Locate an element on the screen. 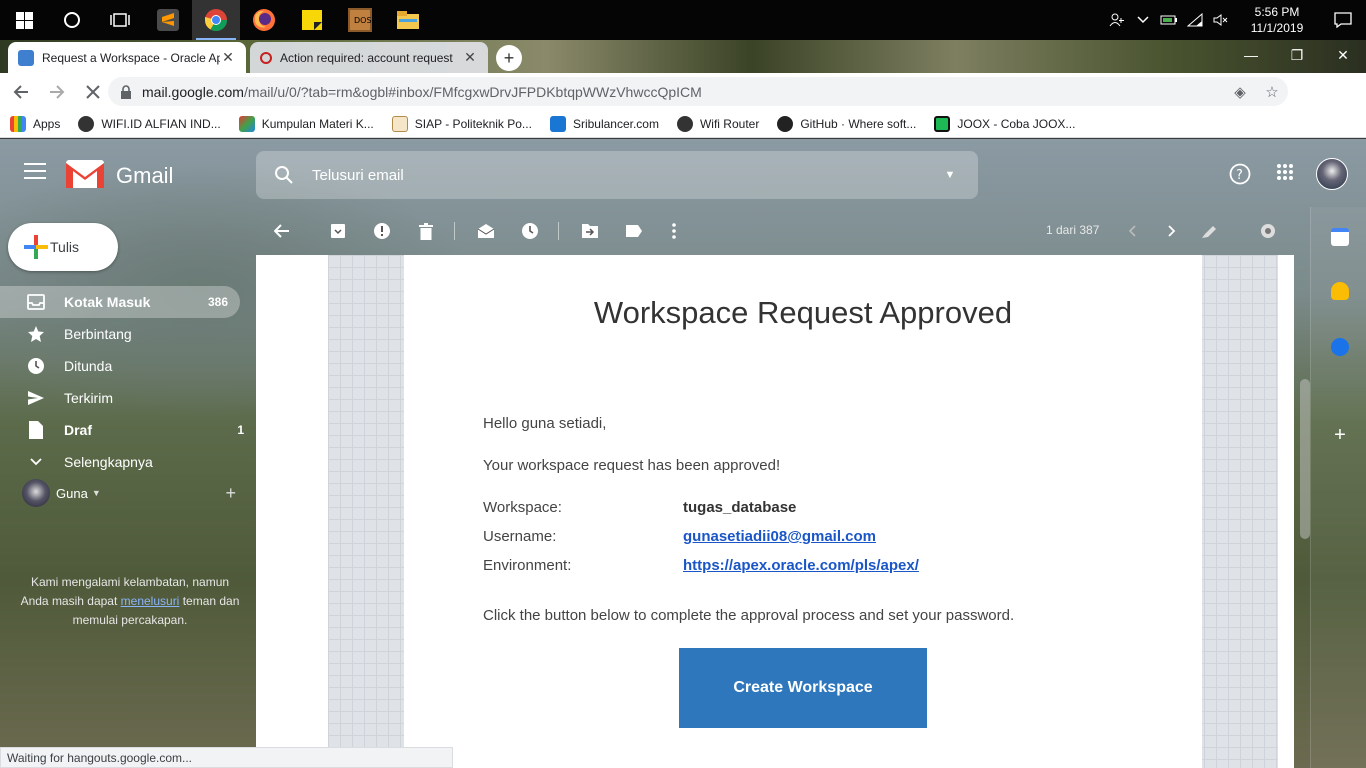 Image resolution: width=1366 pixels, height=768 pixels. nav-label: Ditunda is located at coordinates (88, 366).